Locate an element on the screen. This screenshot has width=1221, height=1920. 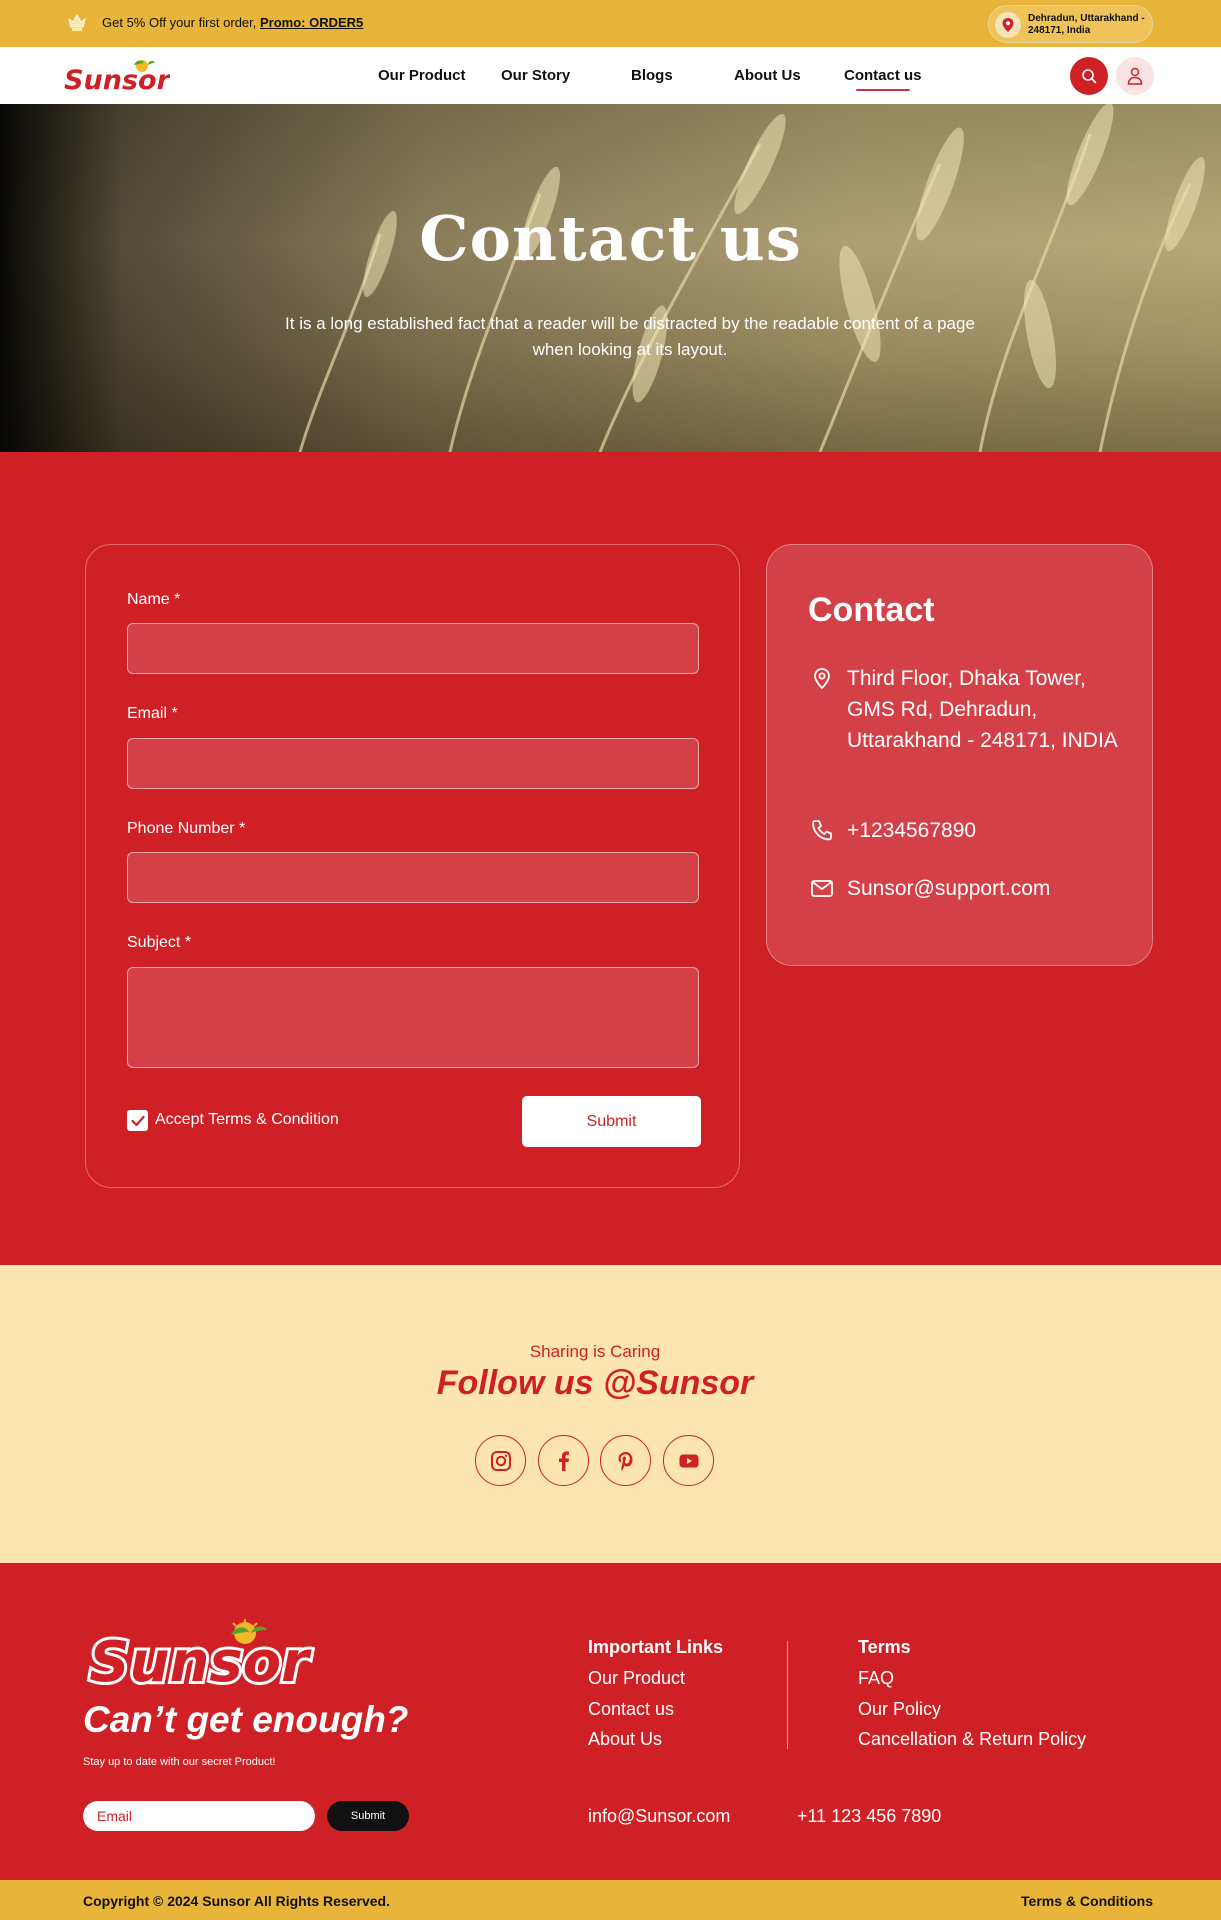
mail-icon is located at coordinates (822, 888).